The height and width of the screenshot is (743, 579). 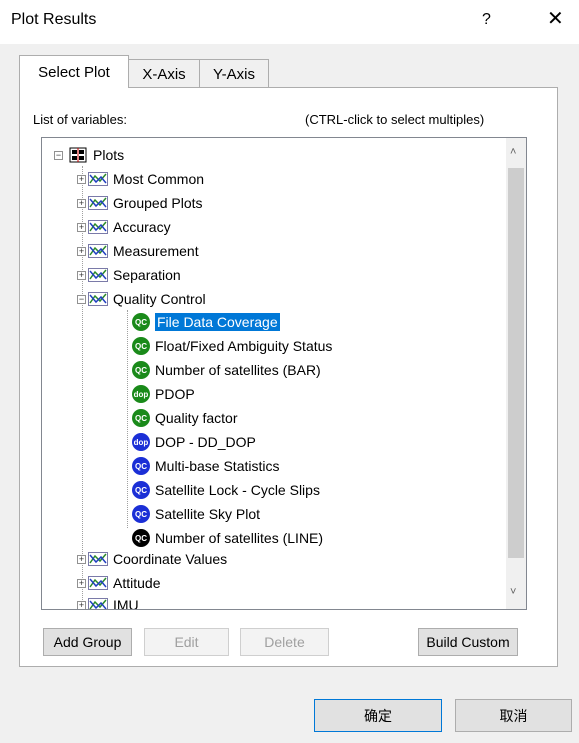 What do you see at coordinates (54, 19) in the screenshot?
I see `window-title: Plot Results` at bounding box center [54, 19].